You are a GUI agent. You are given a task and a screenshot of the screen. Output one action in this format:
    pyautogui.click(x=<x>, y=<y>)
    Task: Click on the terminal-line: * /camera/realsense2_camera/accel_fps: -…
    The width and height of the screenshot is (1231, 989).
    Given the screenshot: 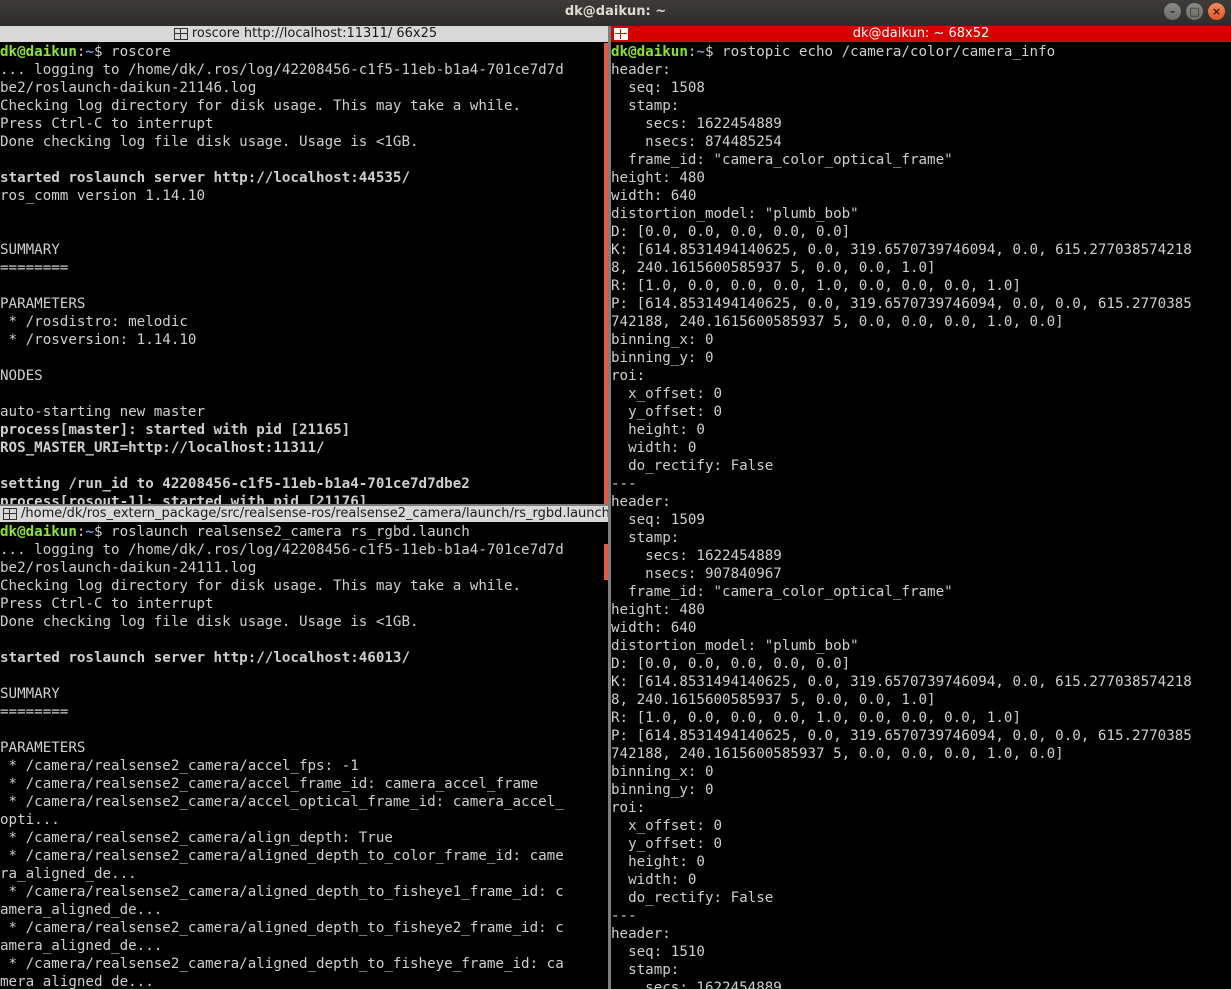 What is the action you would take?
    pyautogui.click(x=179, y=766)
    